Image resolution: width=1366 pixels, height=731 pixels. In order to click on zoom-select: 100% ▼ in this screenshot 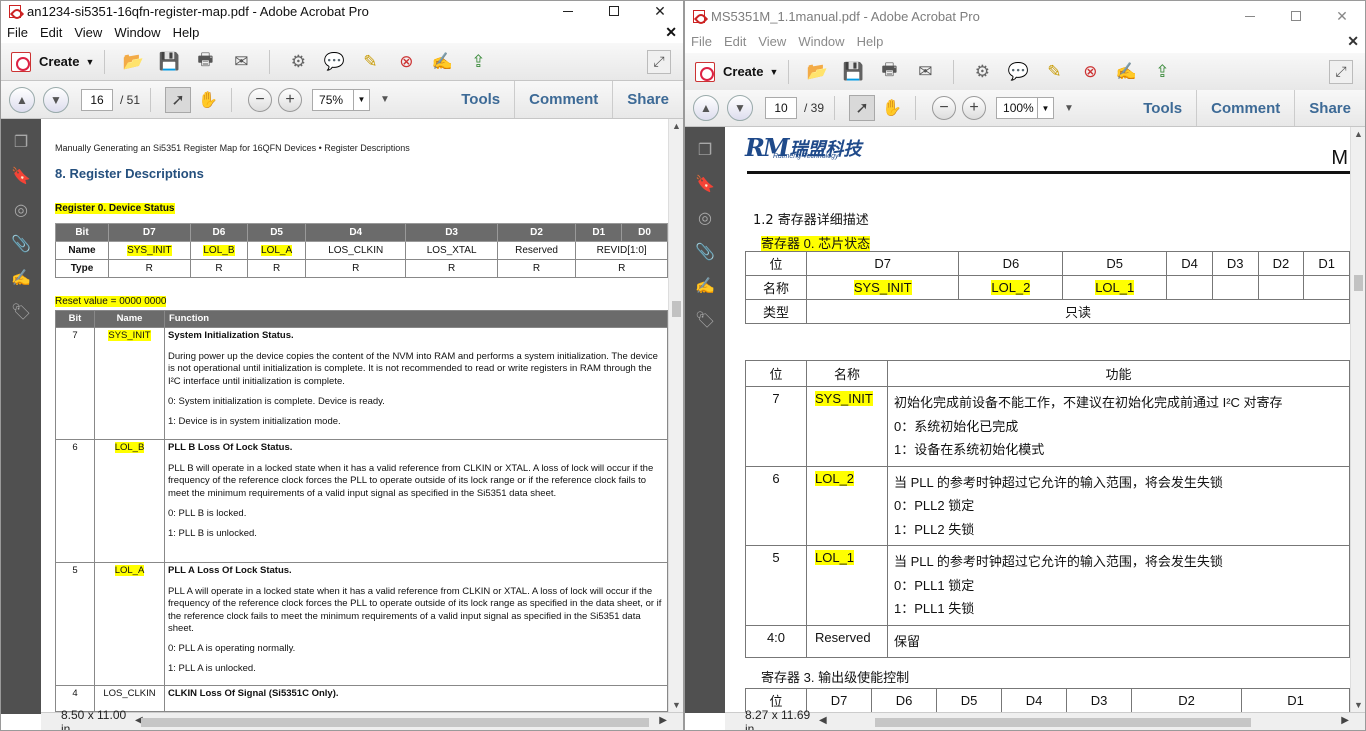, I will do `click(1025, 108)`.